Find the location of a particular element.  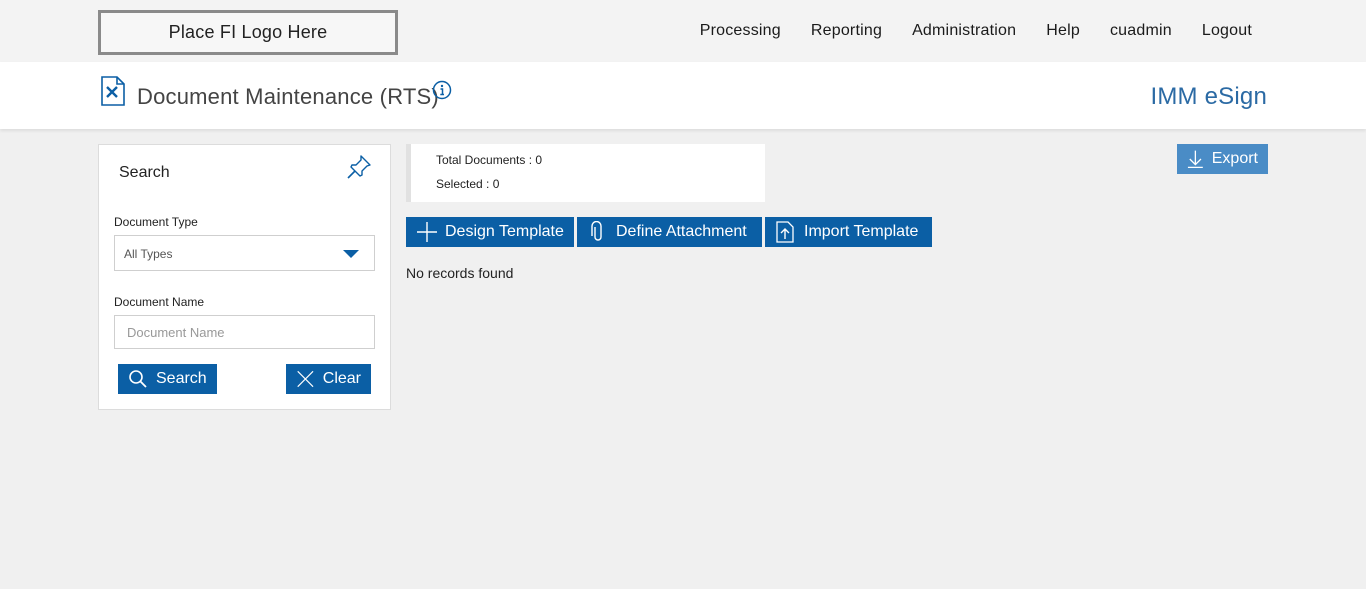

document-type-select: All Types is located at coordinates (244, 253).